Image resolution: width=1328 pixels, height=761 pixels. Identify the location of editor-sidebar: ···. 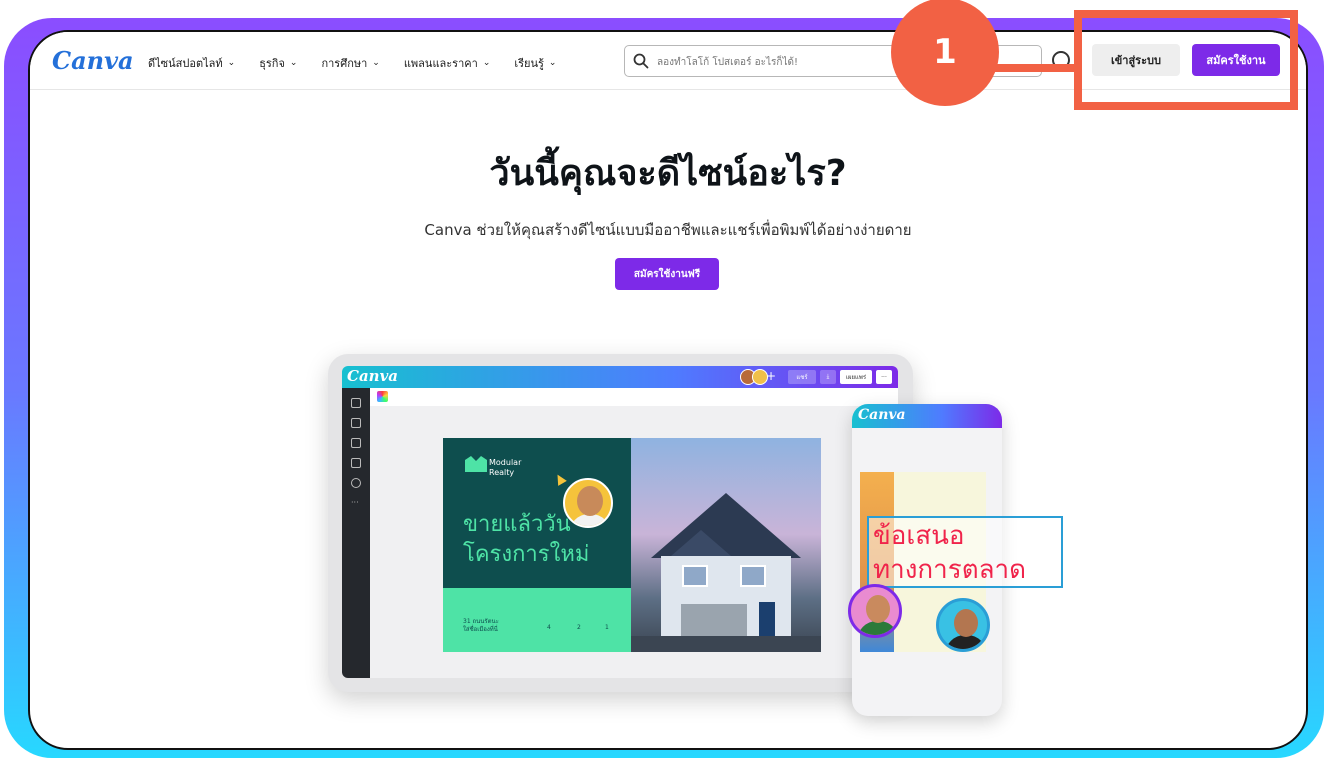
(356, 533).